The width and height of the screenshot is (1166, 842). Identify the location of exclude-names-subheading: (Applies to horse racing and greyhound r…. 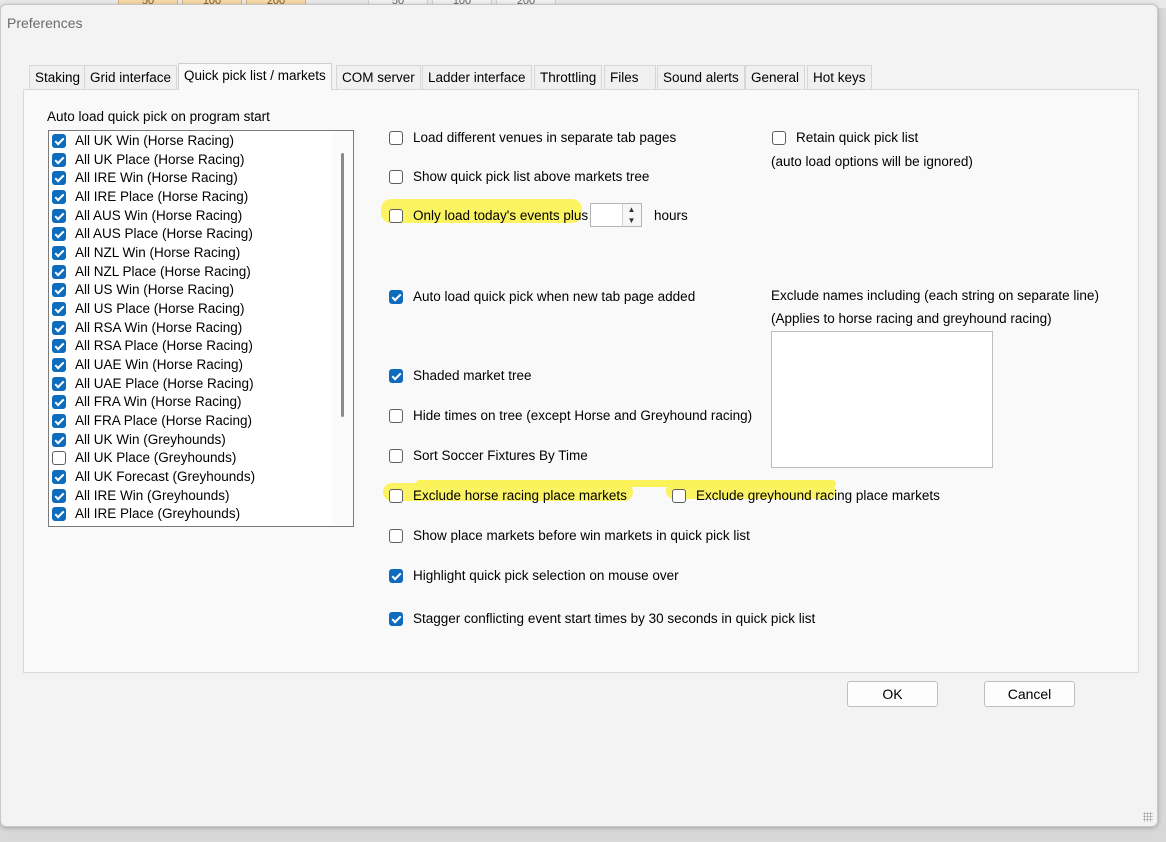
(911, 318).